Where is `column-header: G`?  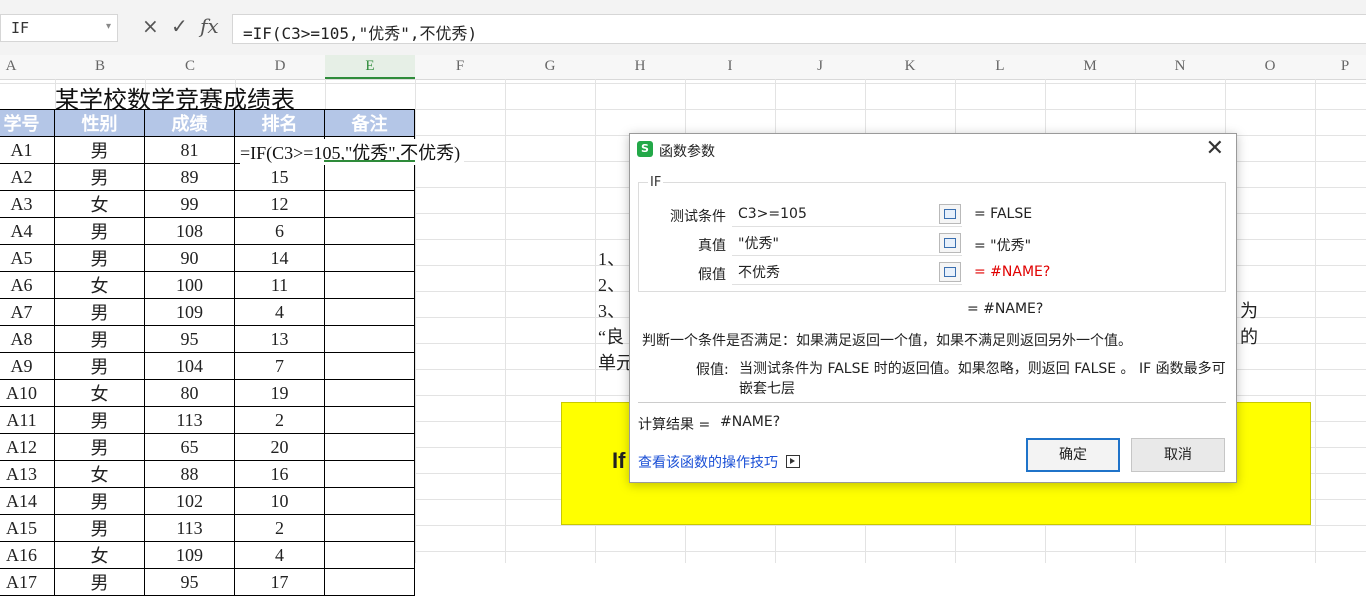
column-header: G is located at coordinates (550, 66).